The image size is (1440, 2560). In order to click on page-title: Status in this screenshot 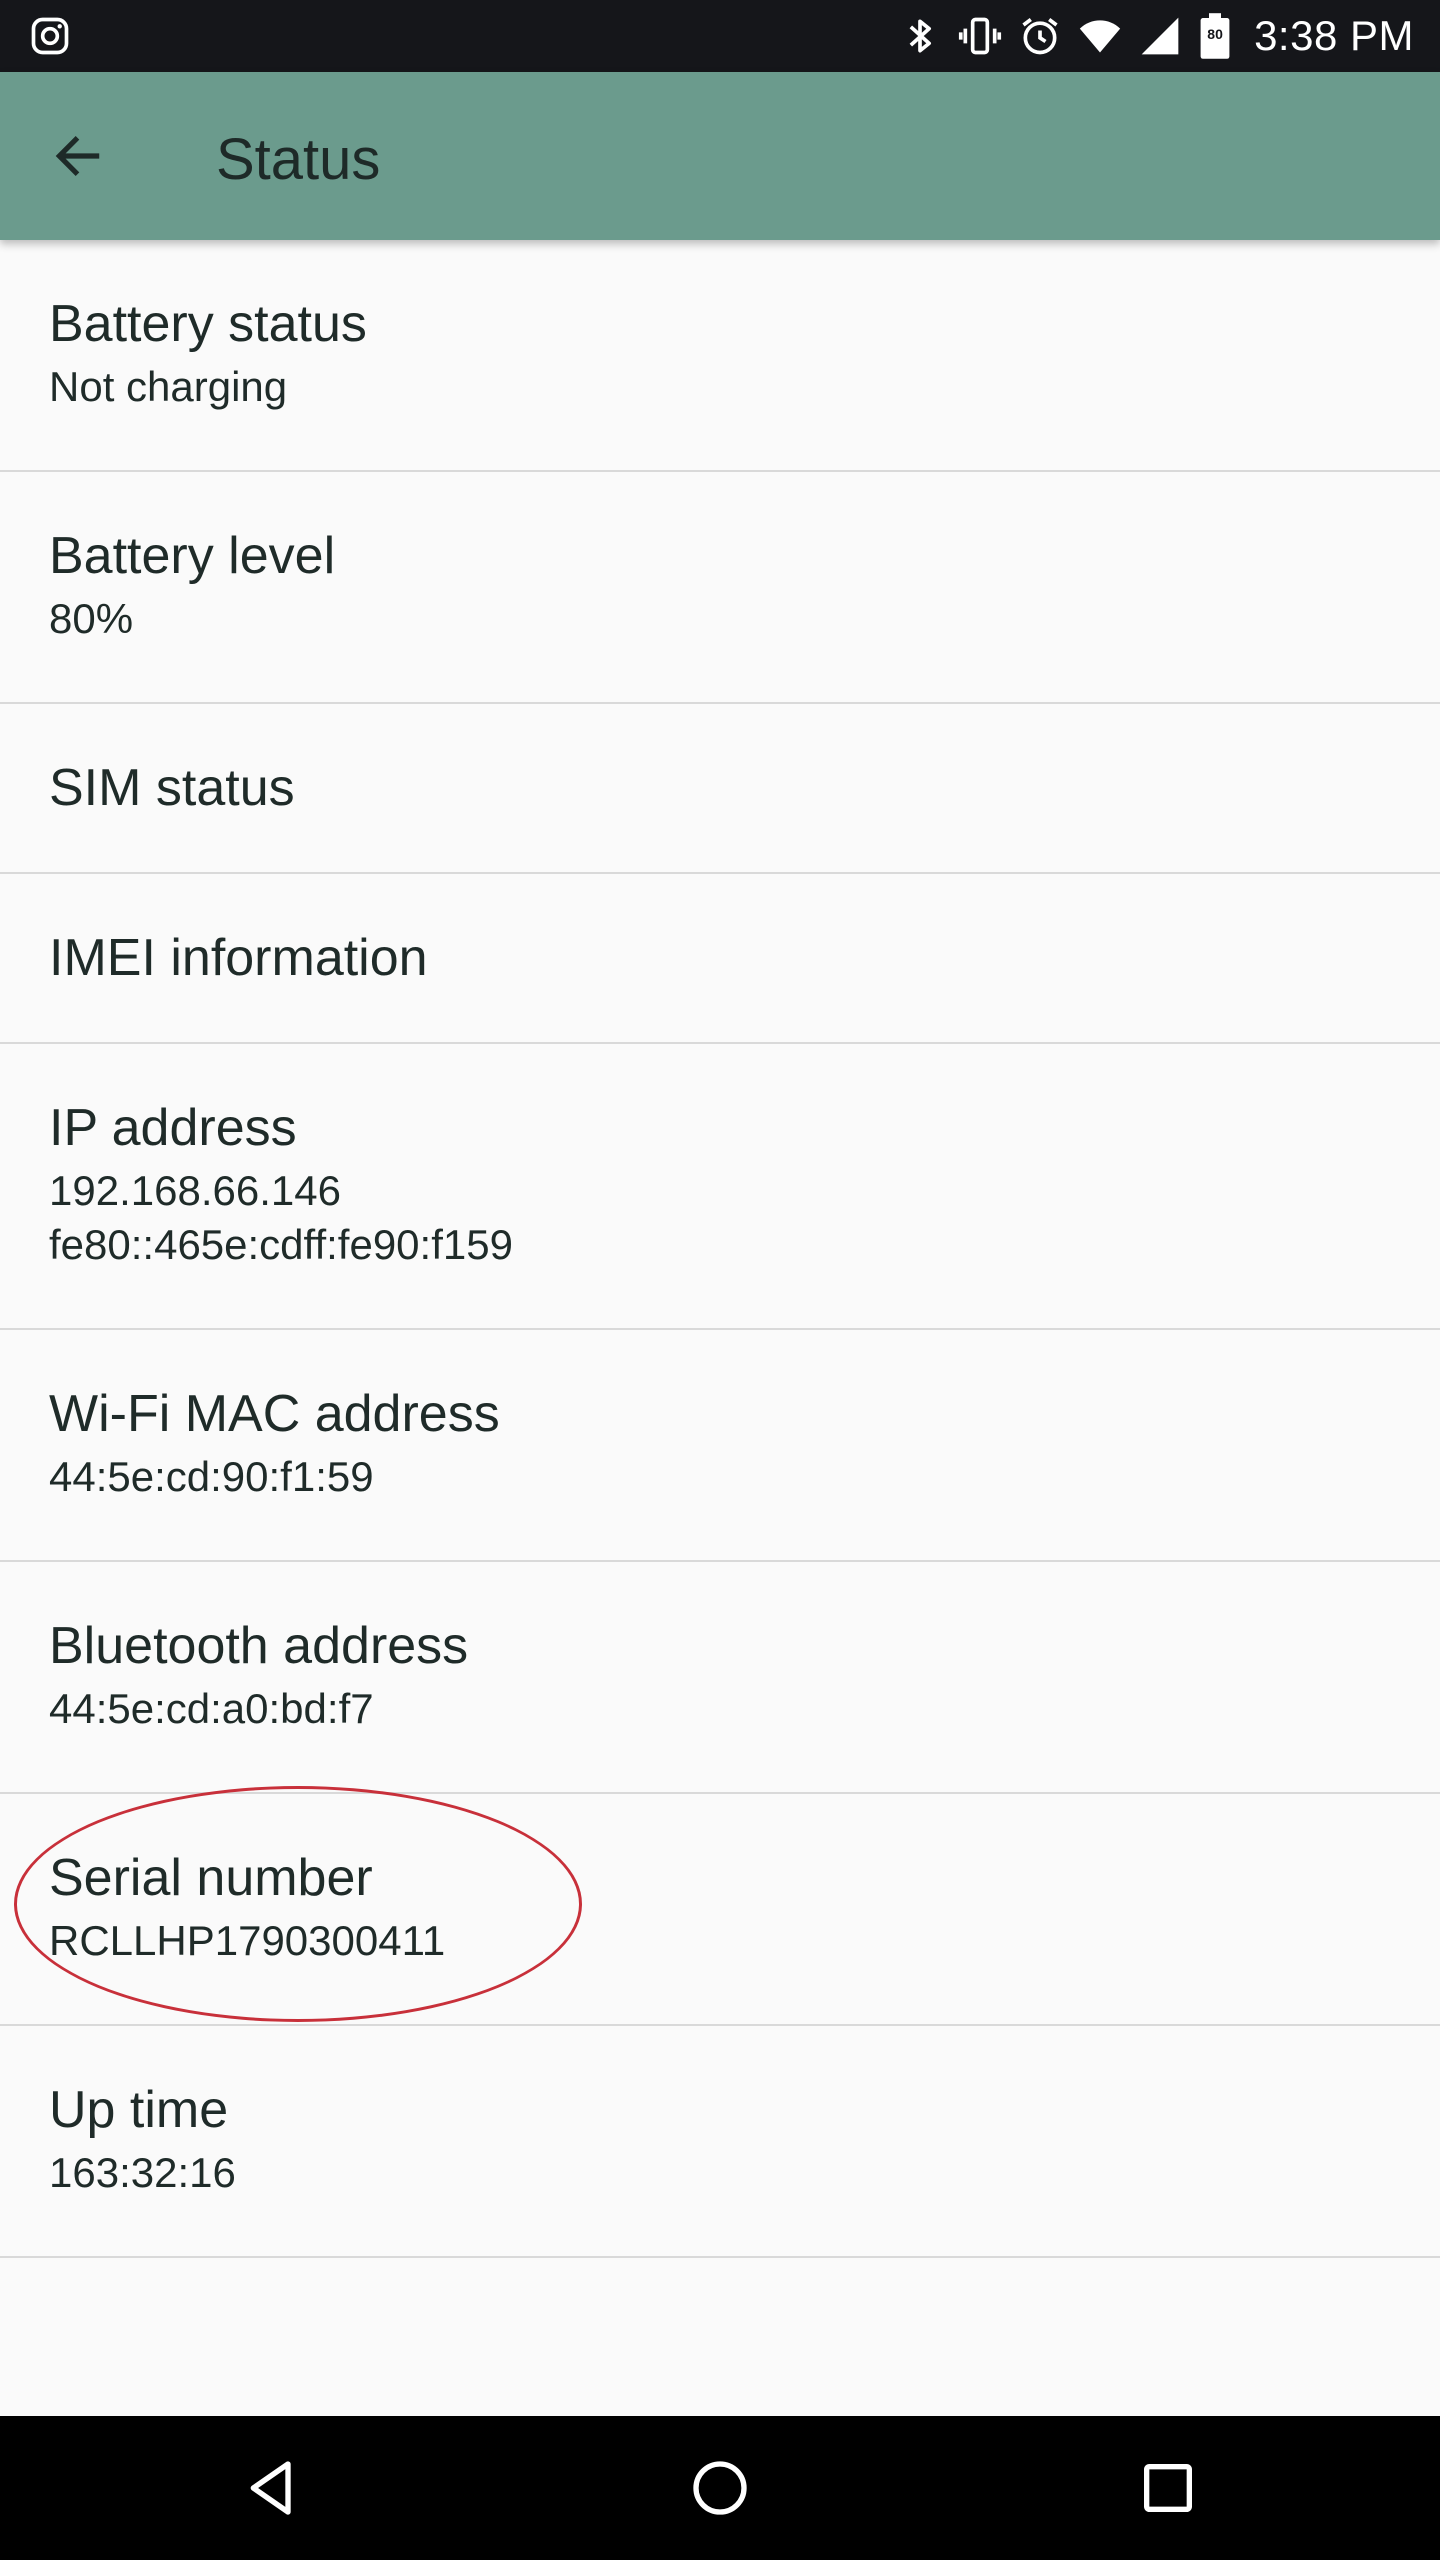, I will do `click(298, 159)`.